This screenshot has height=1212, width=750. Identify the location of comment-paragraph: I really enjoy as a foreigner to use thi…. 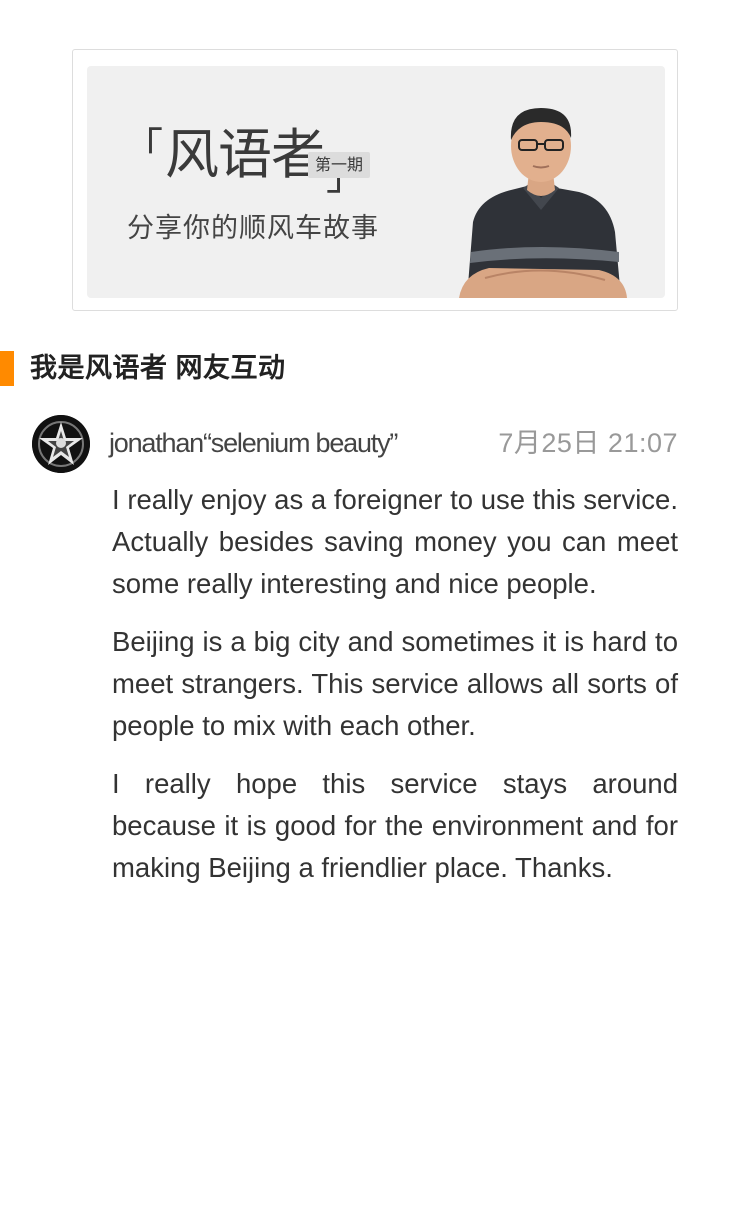
(395, 541).